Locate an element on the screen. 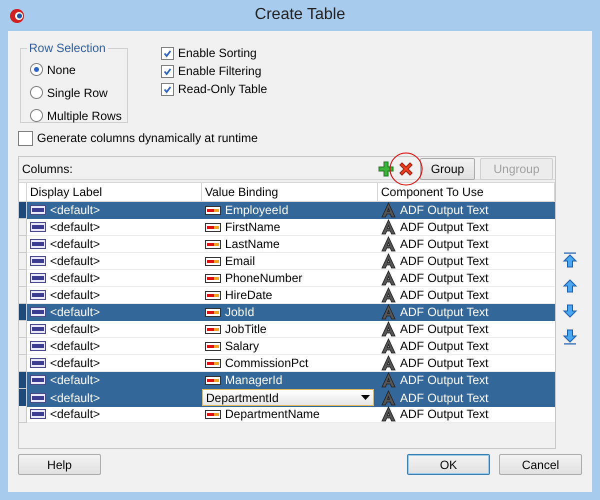  radio-label: Single Row is located at coordinates (77, 93).